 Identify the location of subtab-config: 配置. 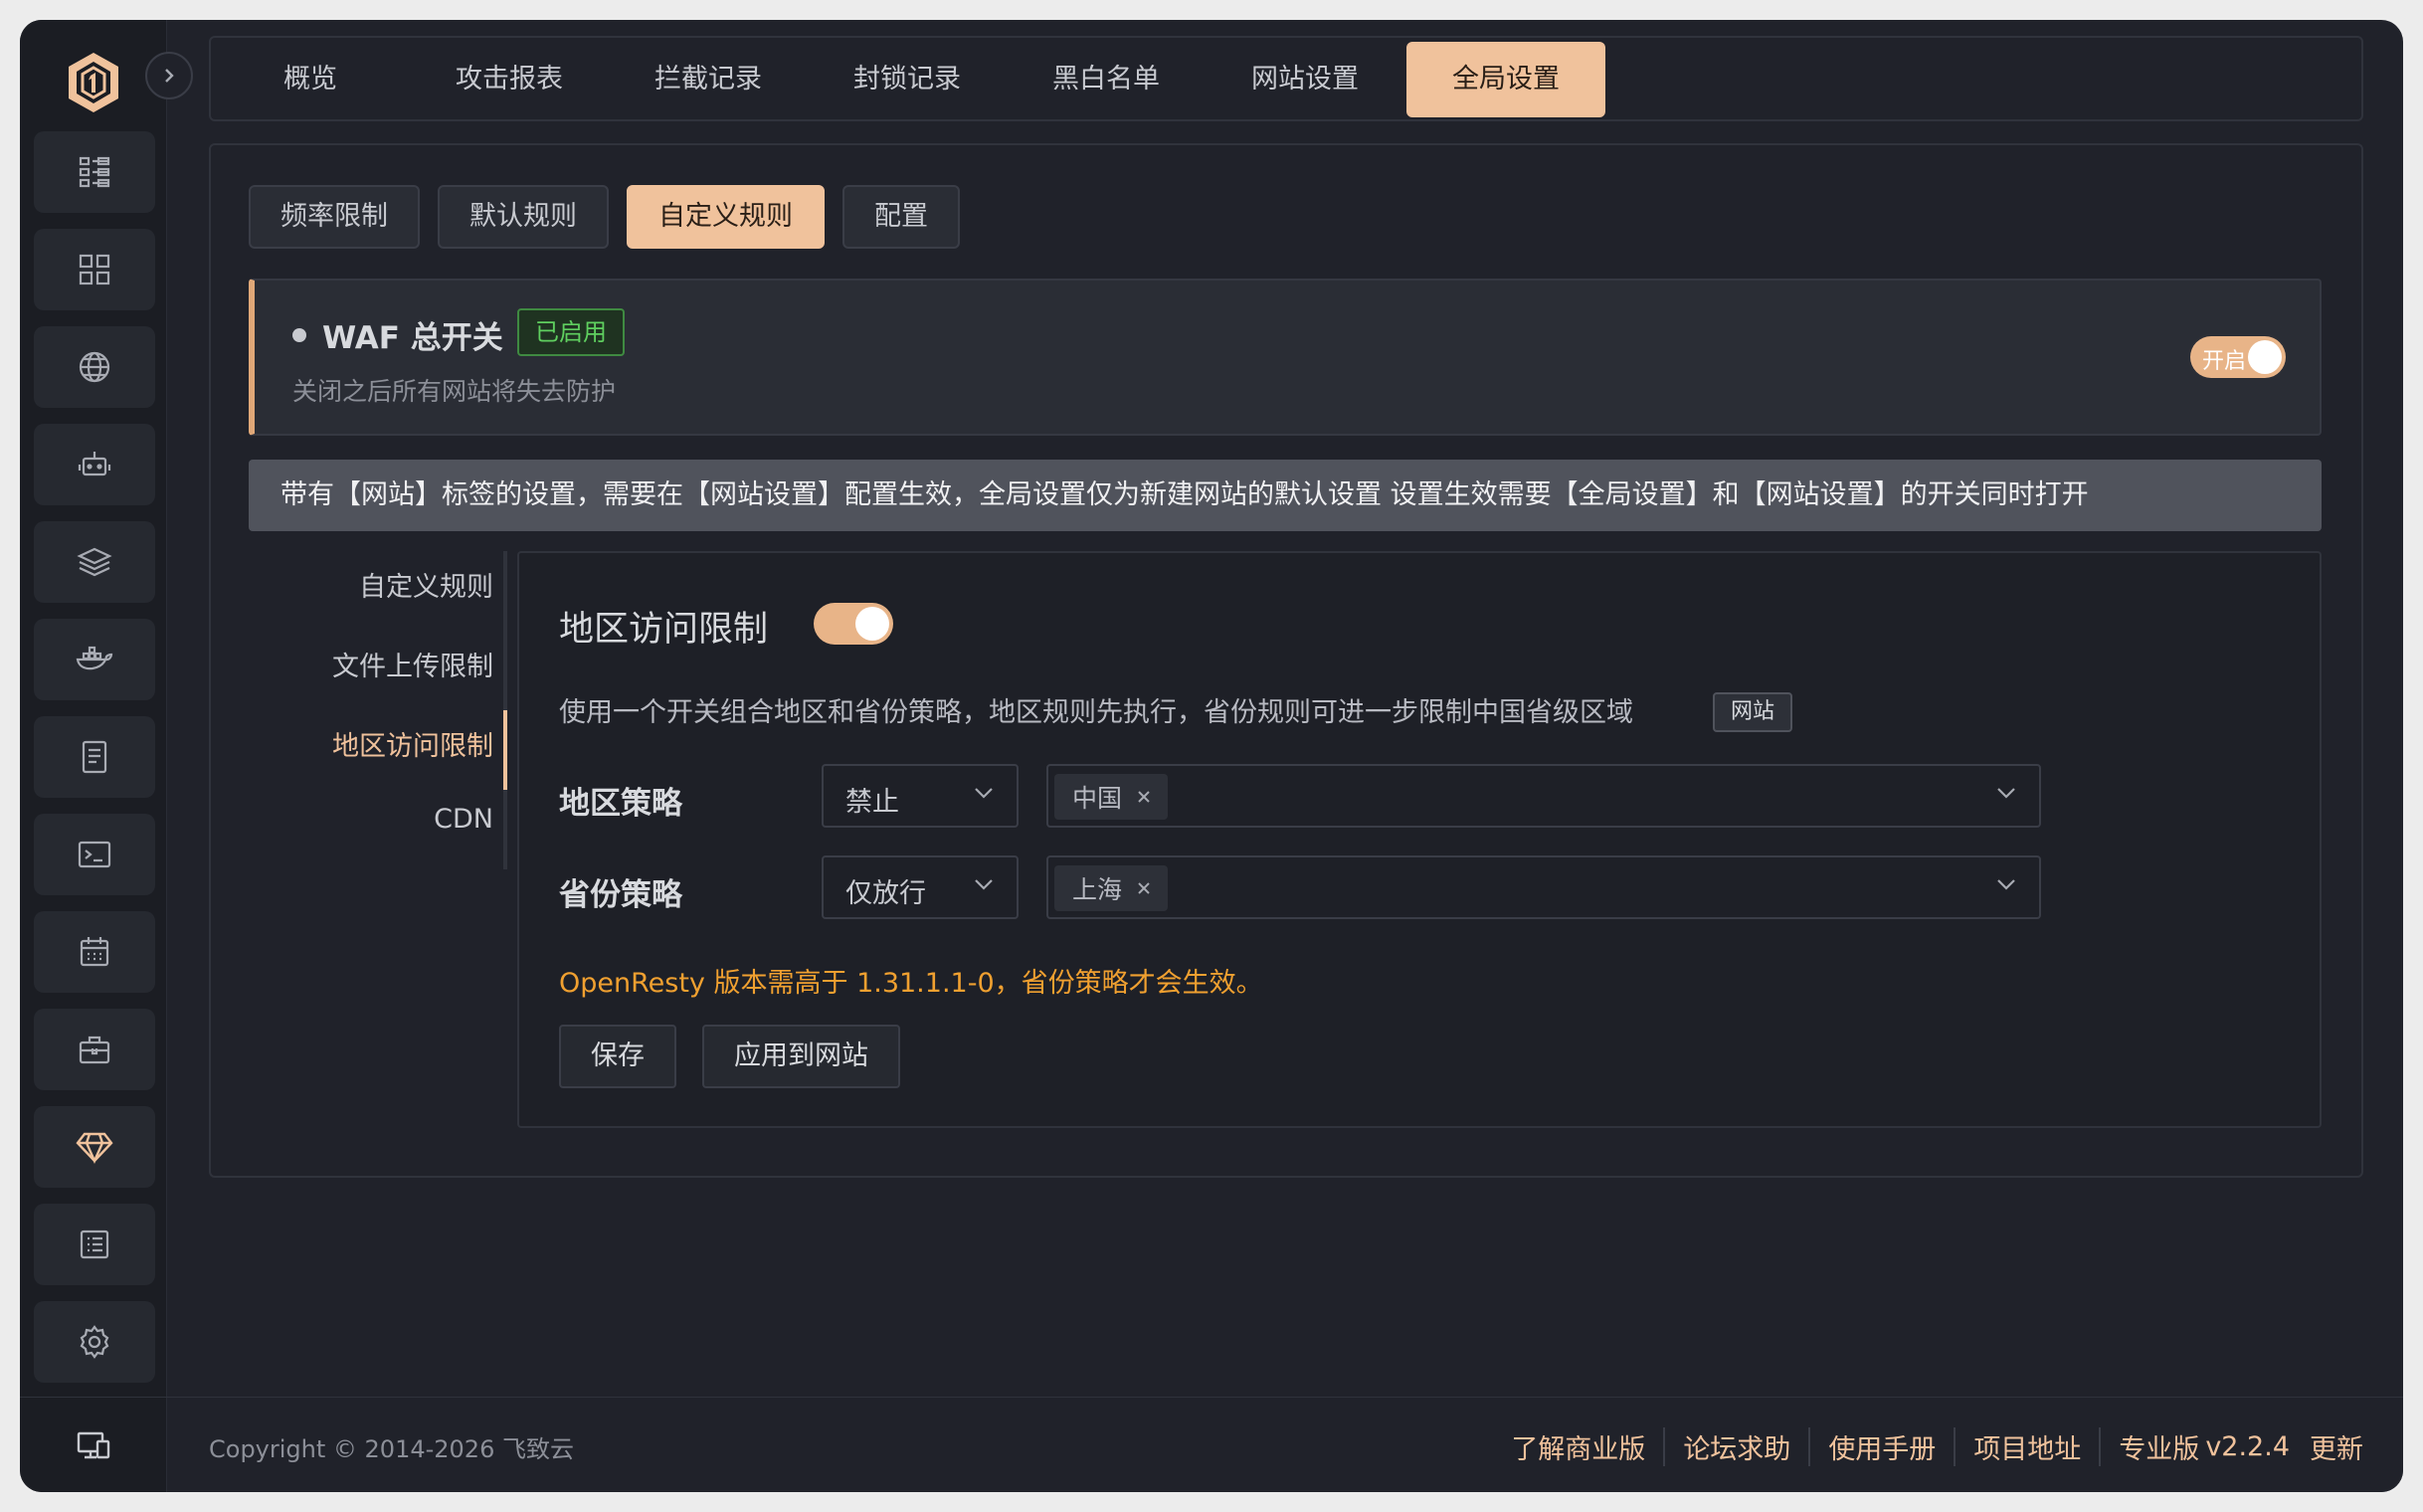
(901, 217).